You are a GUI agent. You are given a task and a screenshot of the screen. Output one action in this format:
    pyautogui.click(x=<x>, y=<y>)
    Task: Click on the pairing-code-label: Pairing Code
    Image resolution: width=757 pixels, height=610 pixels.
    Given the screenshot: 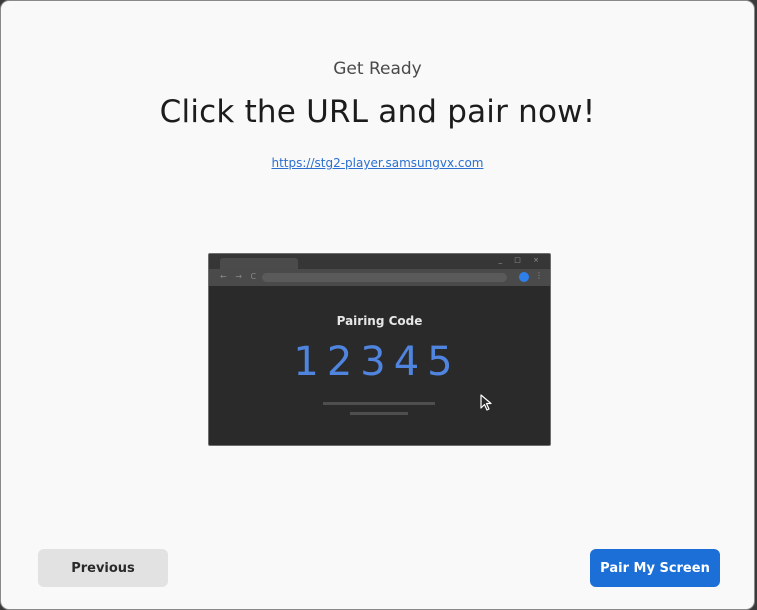 What is the action you would take?
    pyautogui.click(x=379, y=321)
    